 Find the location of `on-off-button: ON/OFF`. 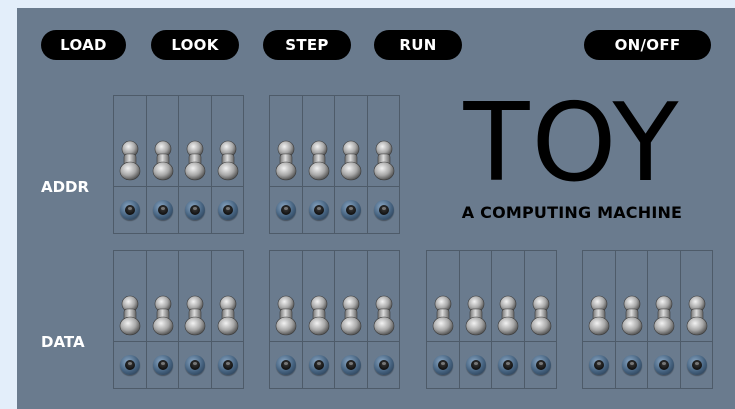

on-off-button: ON/OFF is located at coordinates (647, 45).